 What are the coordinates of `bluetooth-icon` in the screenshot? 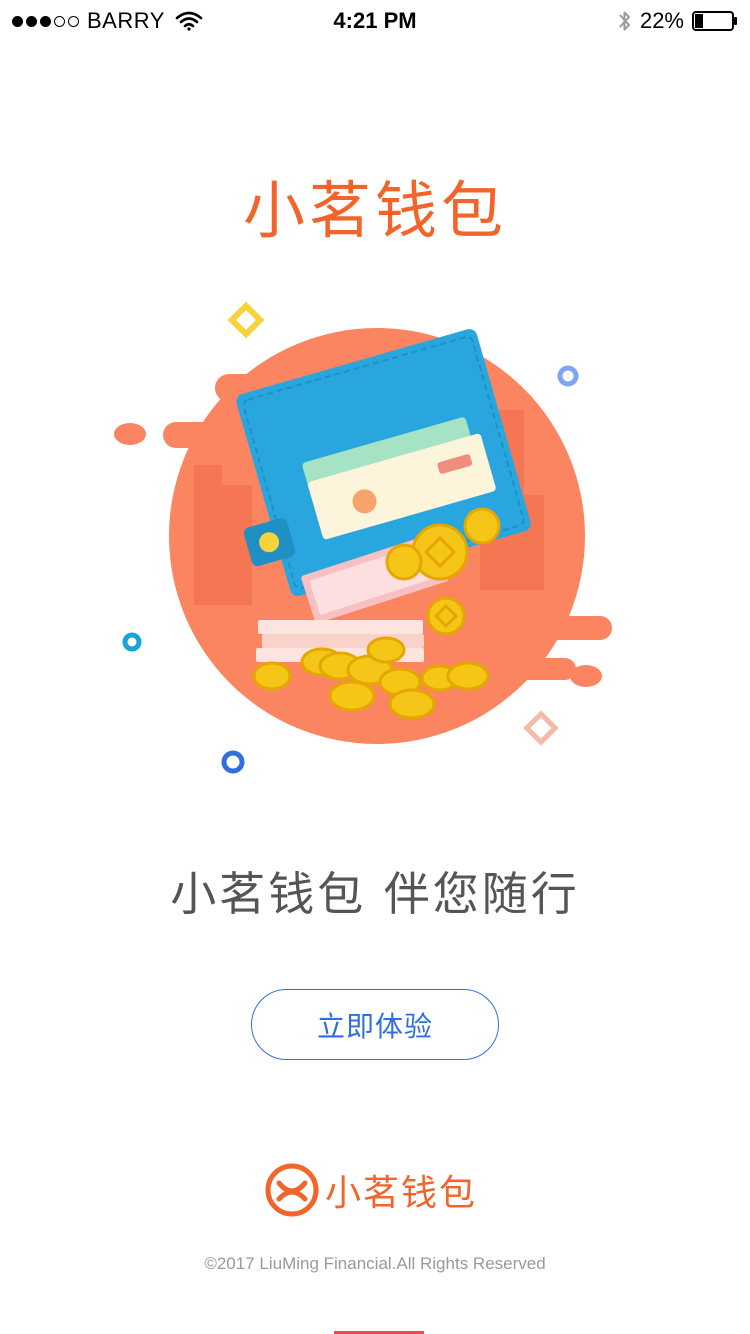 It's located at (624, 21).